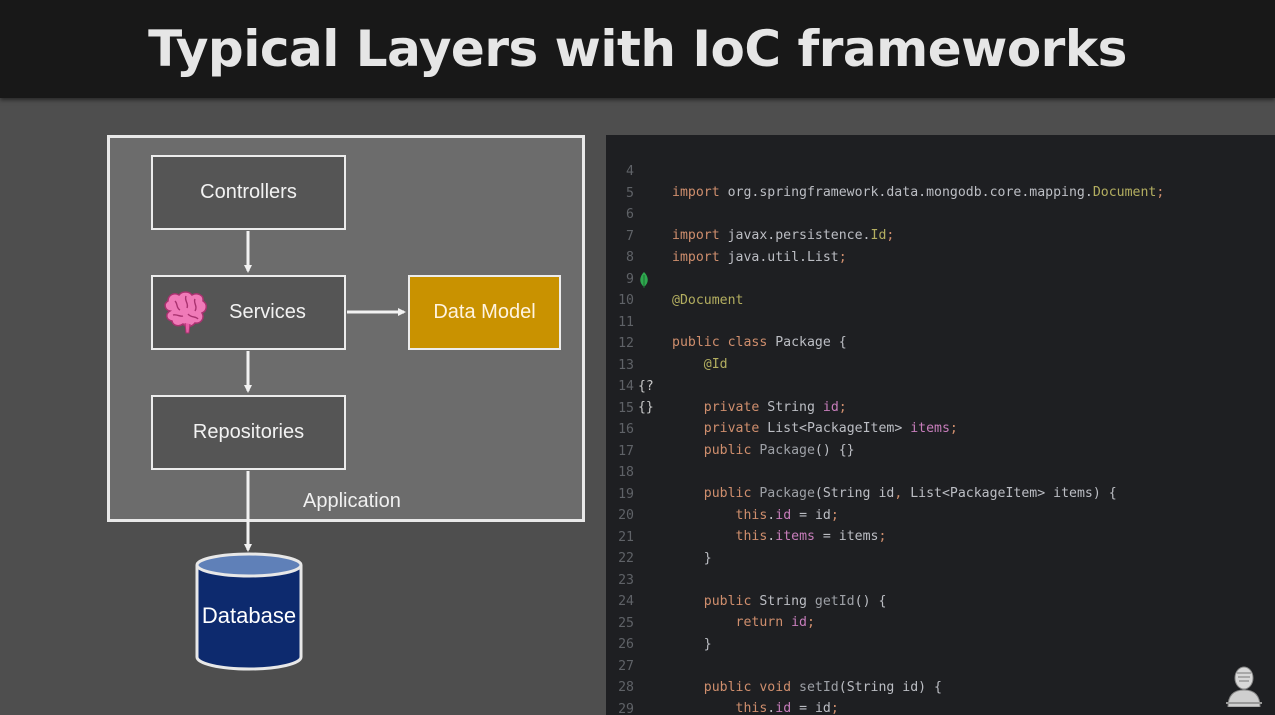 The width and height of the screenshot is (1275, 715). What do you see at coordinates (940, 632) in the screenshot?
I see `code-line: 26` at bounding box center [940, 632].